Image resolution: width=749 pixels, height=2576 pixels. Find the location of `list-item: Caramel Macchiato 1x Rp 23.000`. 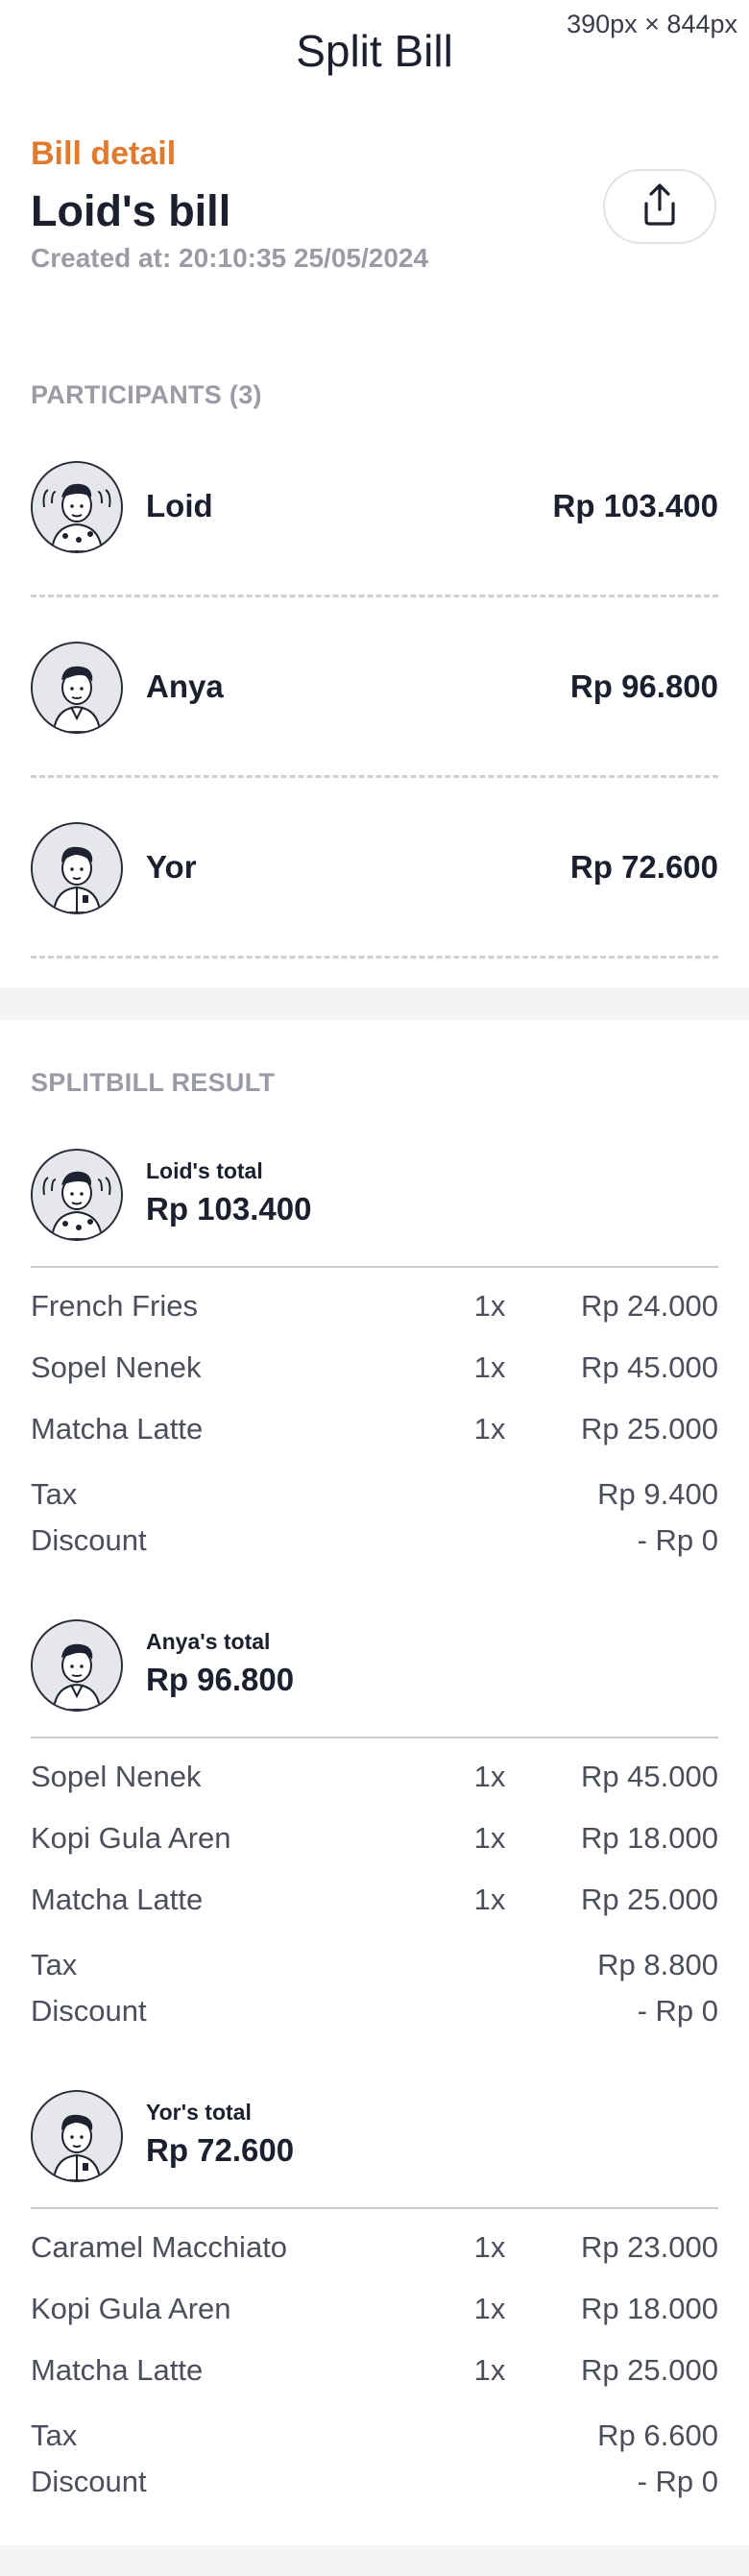

list-item: Caramel Macchiato 1x Rp 23.000 is located at coordinates (374, 2240).